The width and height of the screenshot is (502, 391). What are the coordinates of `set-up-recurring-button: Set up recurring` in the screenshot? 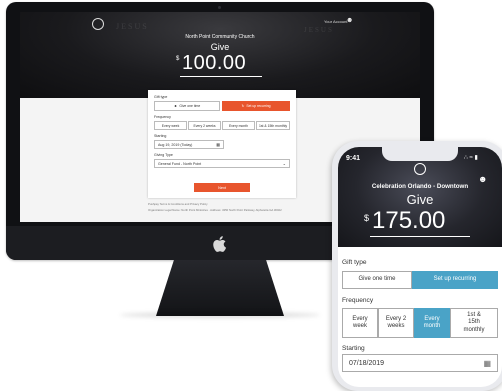 It's located at (455, 280).